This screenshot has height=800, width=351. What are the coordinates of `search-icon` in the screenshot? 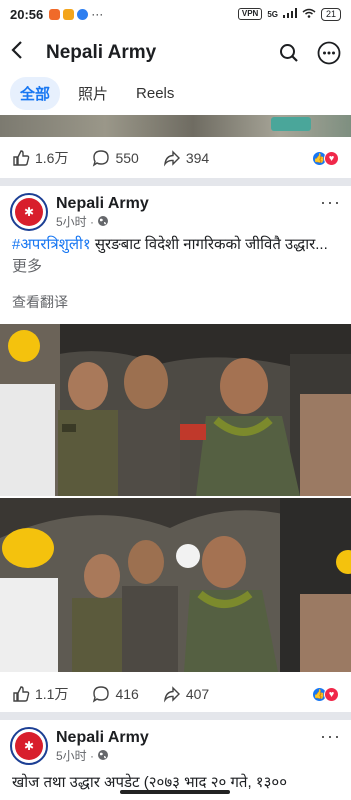 It's located at (289, 53).